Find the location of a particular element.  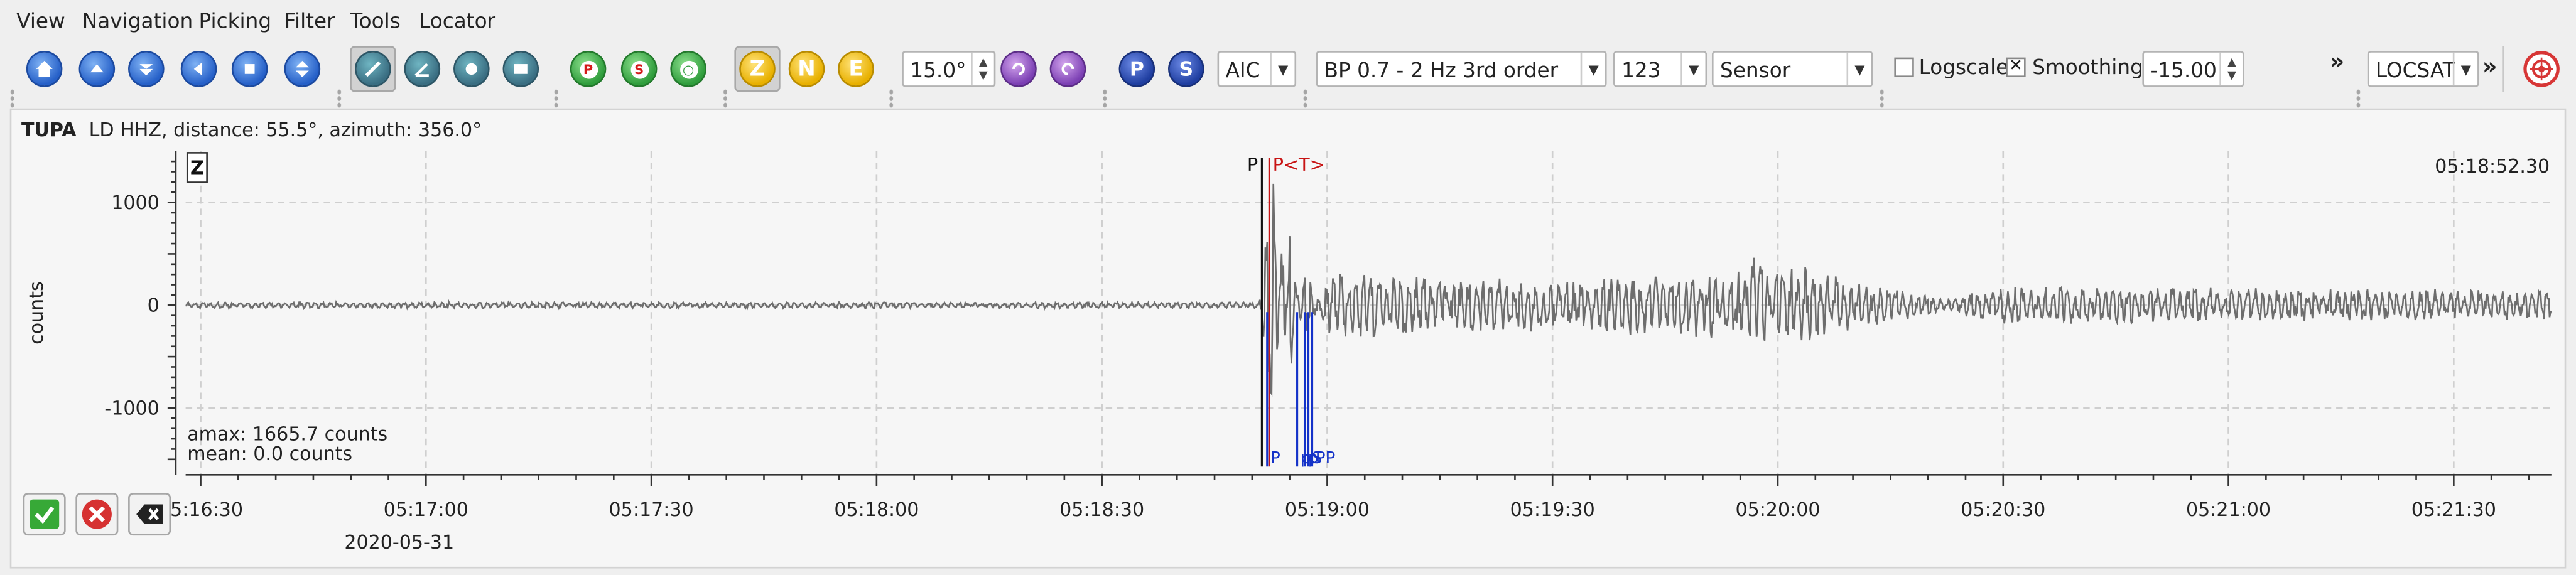

x-tick-label: 05:18:00 is located at coordinates (877, 510).